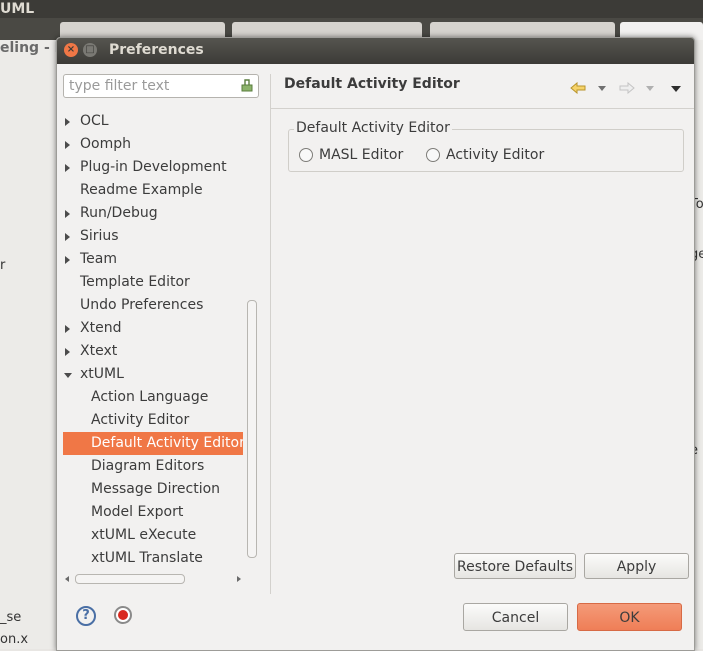 The width and height of the screenshot is (703, 651). I want to click on back-dropdown-icon, so click(602, 88).